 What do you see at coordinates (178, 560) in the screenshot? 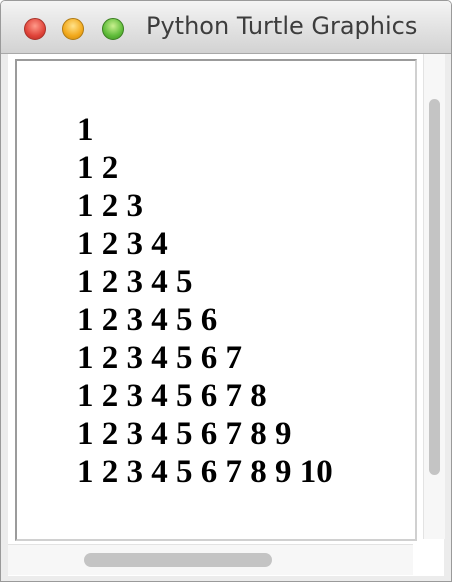
I see `horizontal-scroll-thumb` at bounding box center [178, 560].